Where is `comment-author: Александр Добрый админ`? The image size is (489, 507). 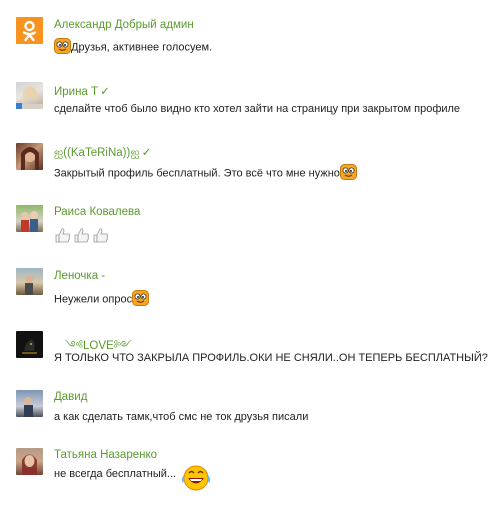
comment-author: Александр Добрый админ is located at coordinates (124, 25).